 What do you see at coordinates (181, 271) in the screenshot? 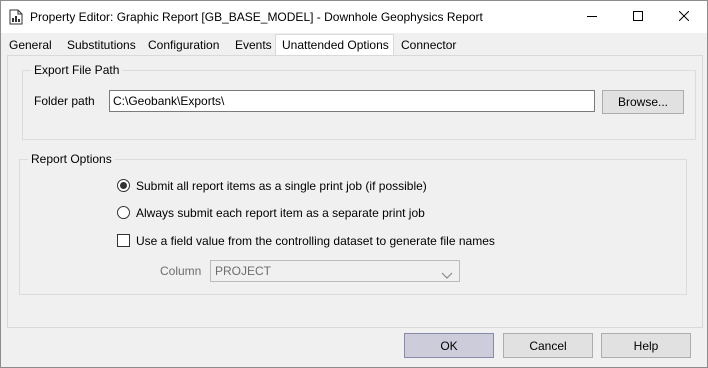
I see `column-label: Column` at bounding box center [181, 271].